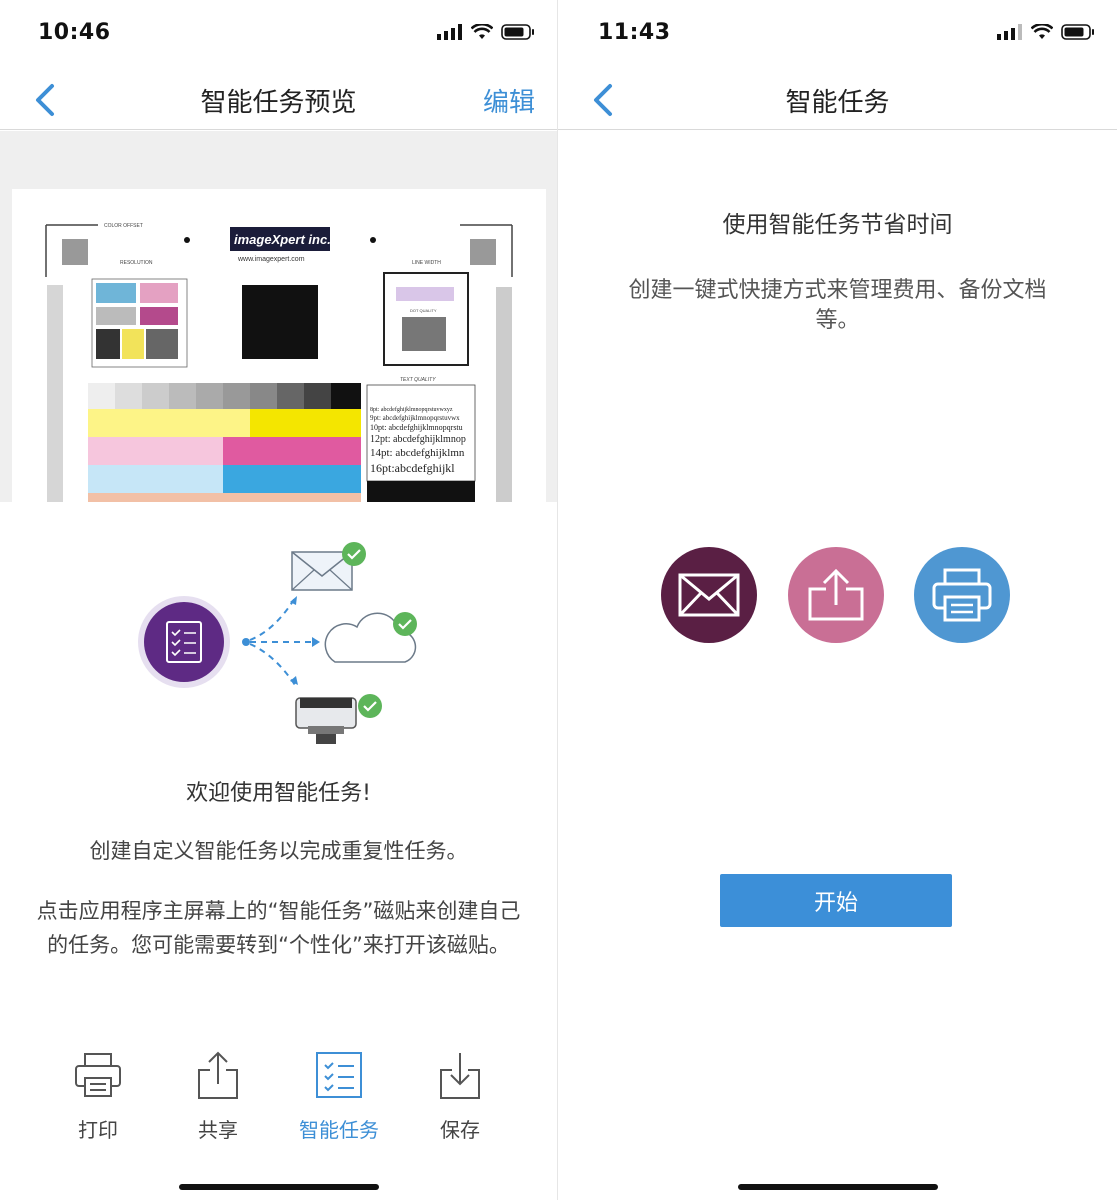 The image size is (1117, 1200). What do you see at coordinates (411, 409) in the screenshot?
I see `text-sample: 8pt: abcdefghijklmnopqrstuvwxyz` at bounding box center [411, 409].